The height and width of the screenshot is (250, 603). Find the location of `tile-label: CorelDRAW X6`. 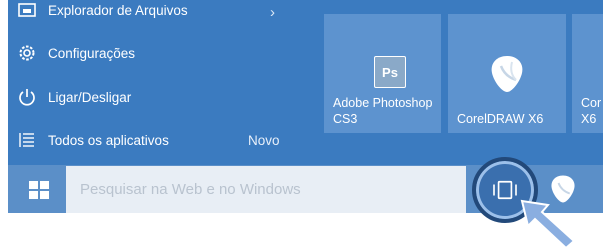

tile-label: CorelDRAW X6 is located at coordinates (500, 119).